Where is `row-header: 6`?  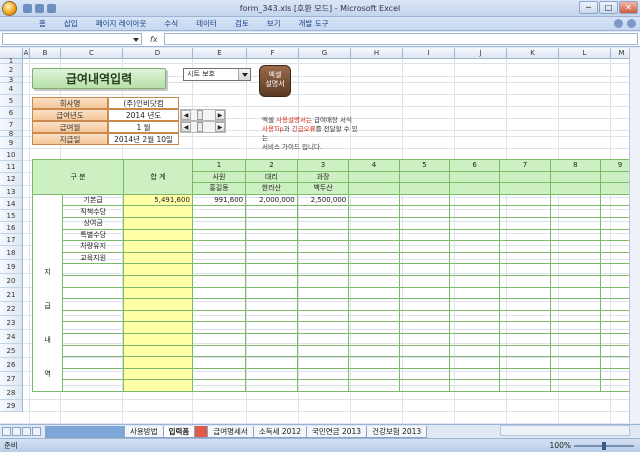
row-header: 6 is located at coordinates (11, 113).